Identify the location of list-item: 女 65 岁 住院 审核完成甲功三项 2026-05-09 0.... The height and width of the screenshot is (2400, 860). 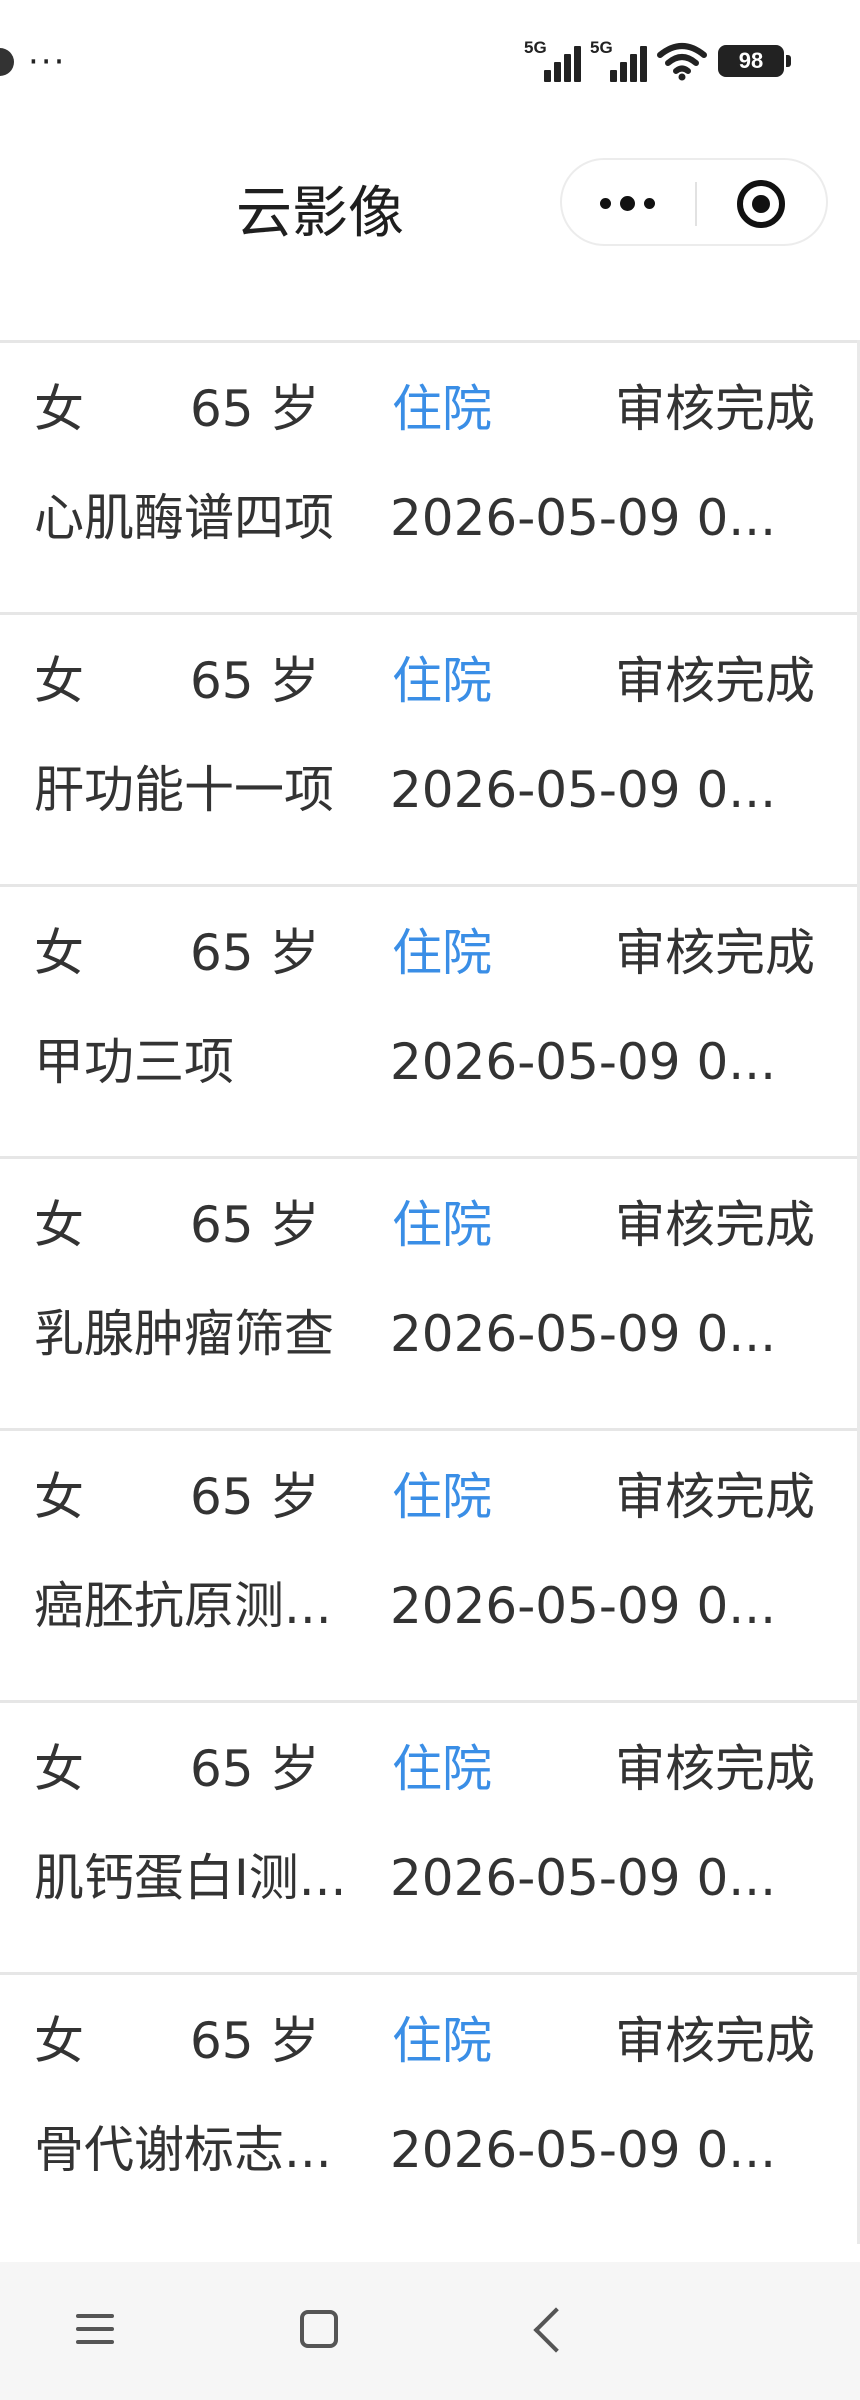
(428, 1020).